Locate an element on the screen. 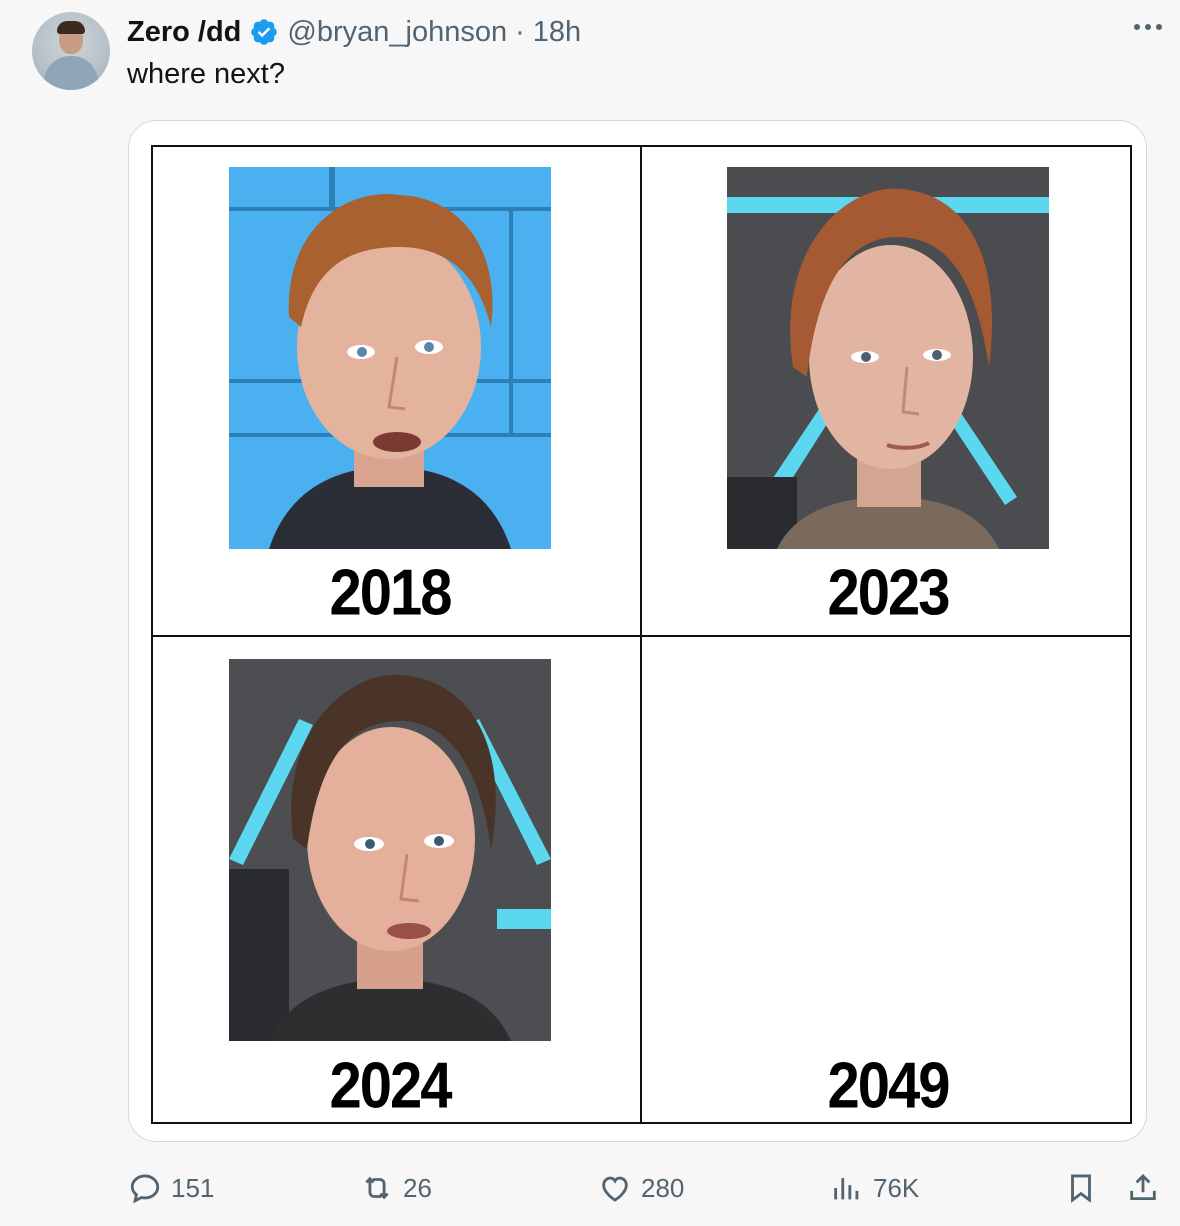  tweet-header: Zero /dd @bryan_johnson · 18h is located at coordinates (354, 32).